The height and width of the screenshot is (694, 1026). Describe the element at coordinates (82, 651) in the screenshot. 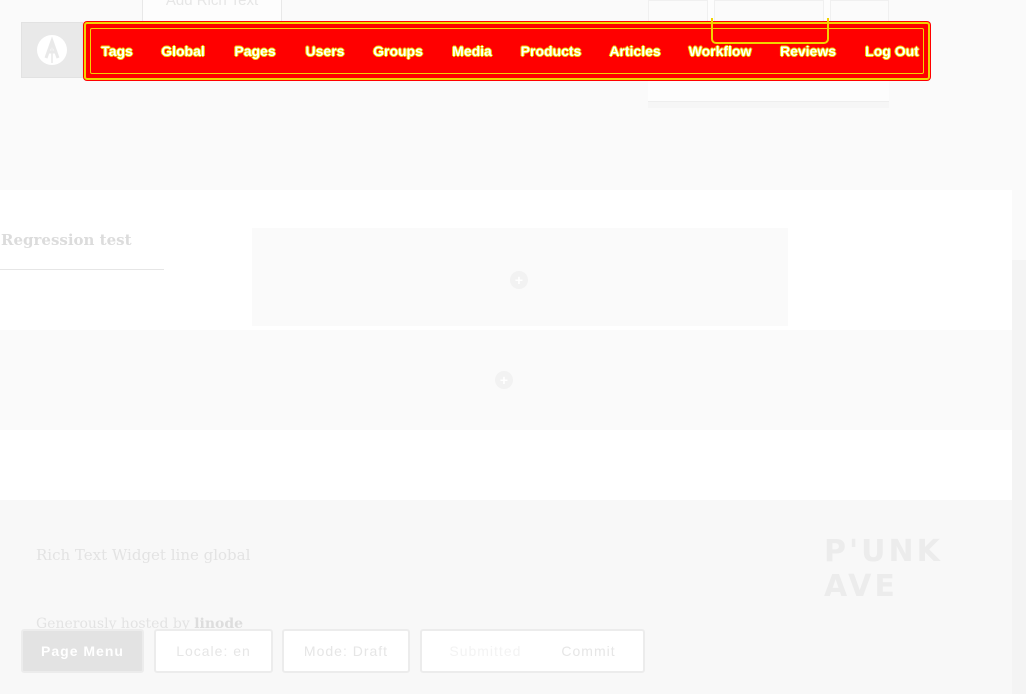

I see `page-menu-button: Page Menu` at that location.